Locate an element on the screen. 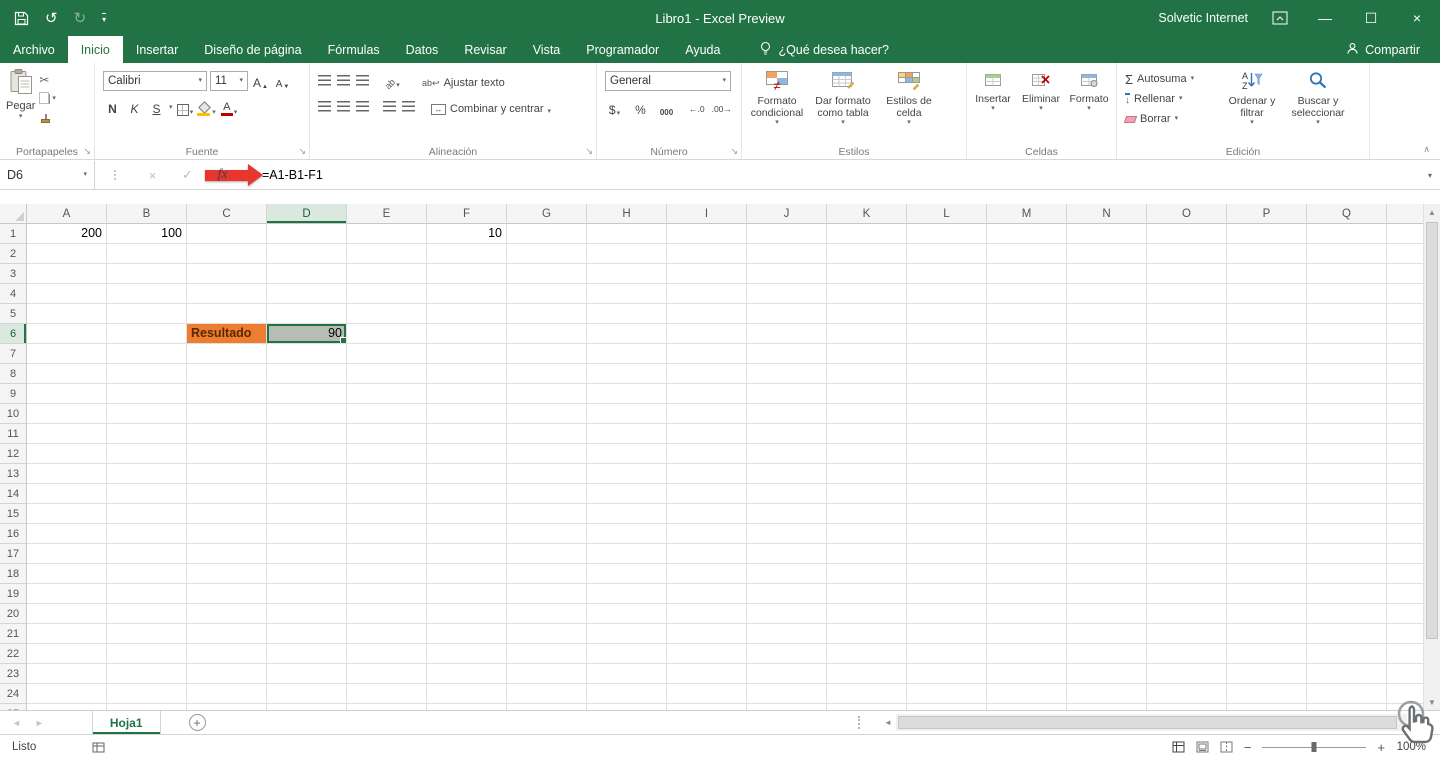  cell-E7 is located at coordinates (387, 354).